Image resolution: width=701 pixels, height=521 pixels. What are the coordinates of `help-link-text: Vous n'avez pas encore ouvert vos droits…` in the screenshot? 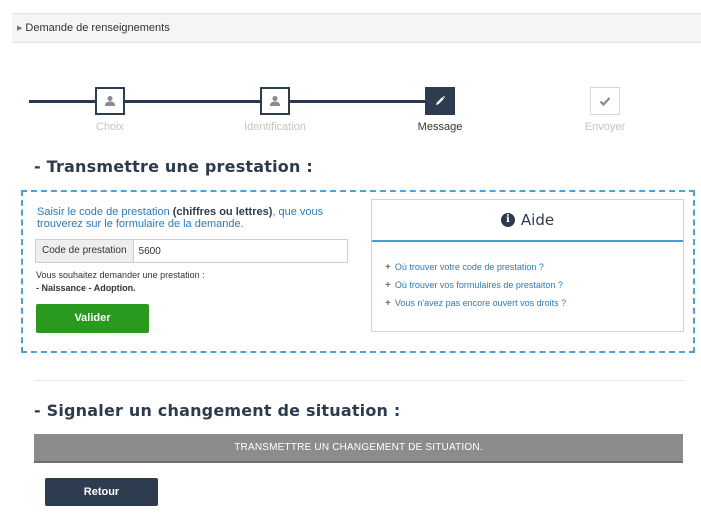 It's located at (480, 303).